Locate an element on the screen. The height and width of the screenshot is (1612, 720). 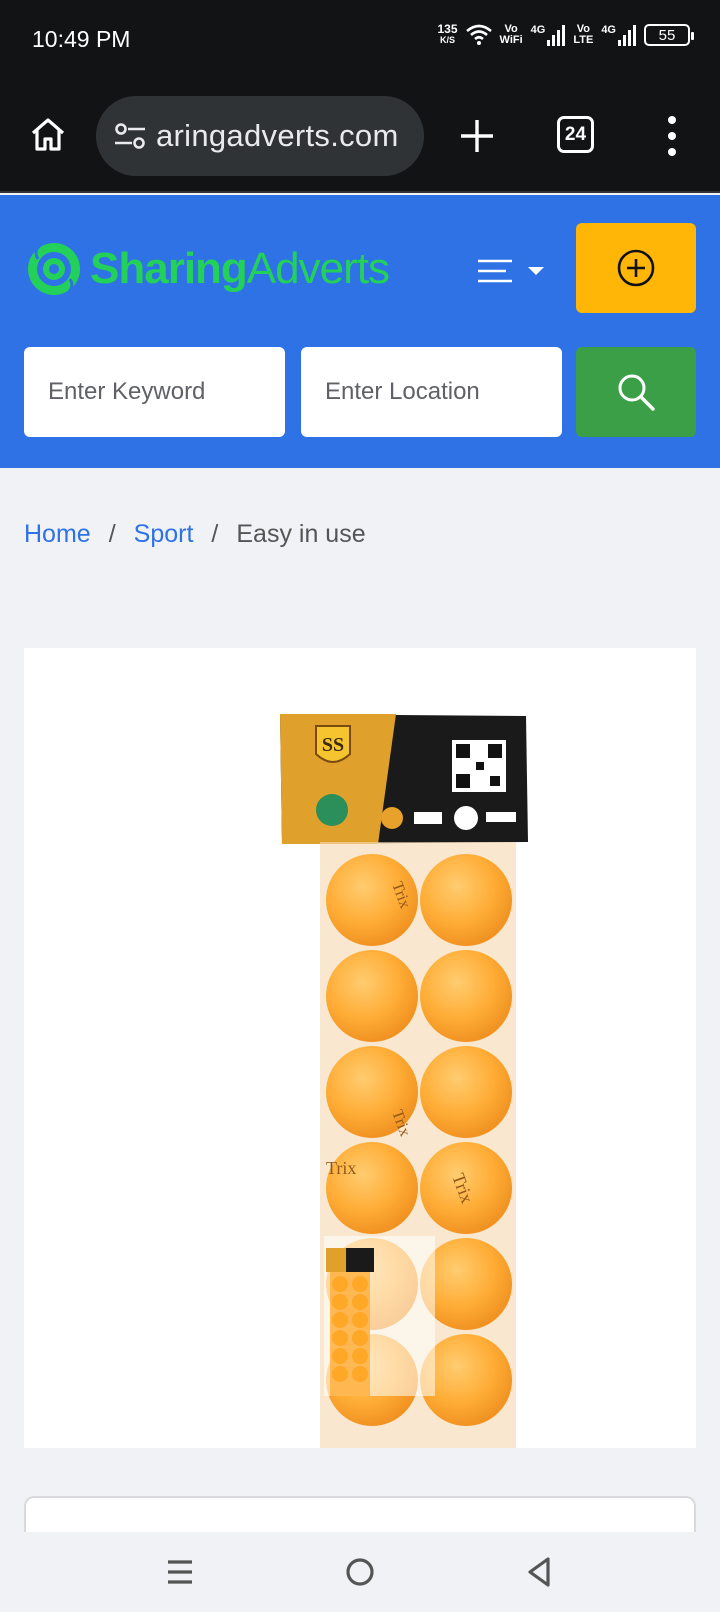
breadcrumb-current: Easy in use is located at coordinates (301, 534).